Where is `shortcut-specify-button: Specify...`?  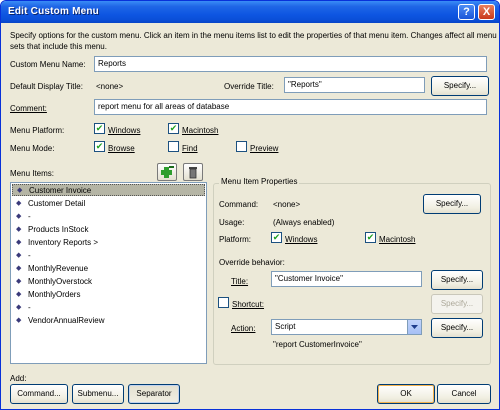 shortcut-specify-button: Specify... is located at coordinates (457, 304).